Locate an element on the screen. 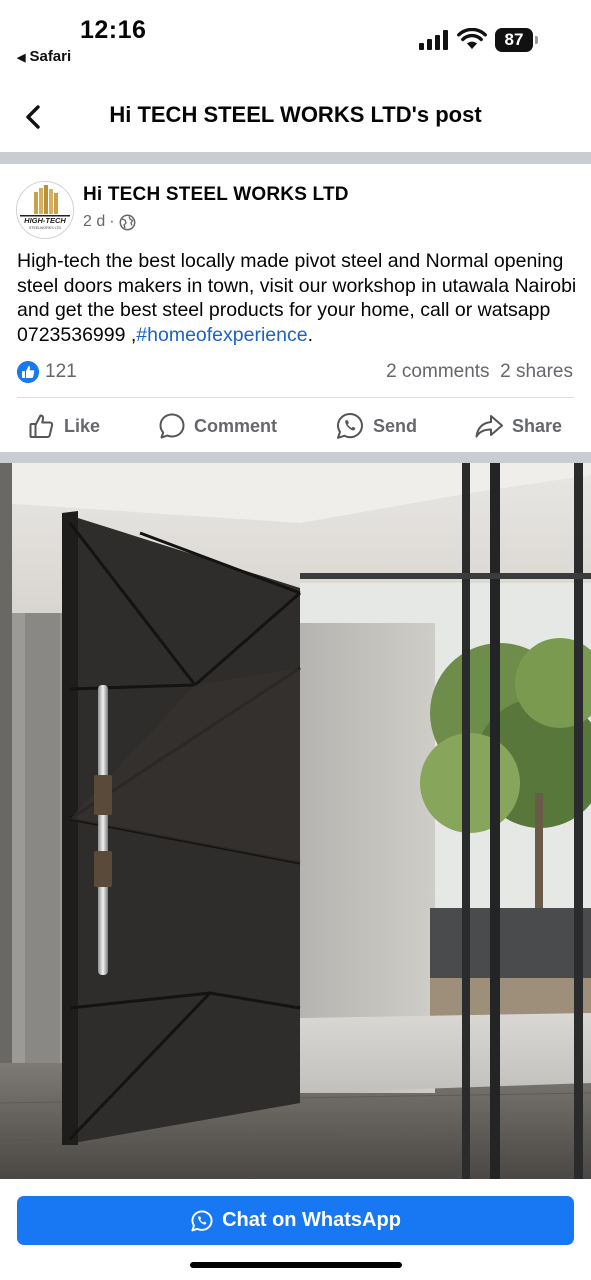 This screenshot has height=1280, width=591. image-divider is located at coordinates (295, 457).